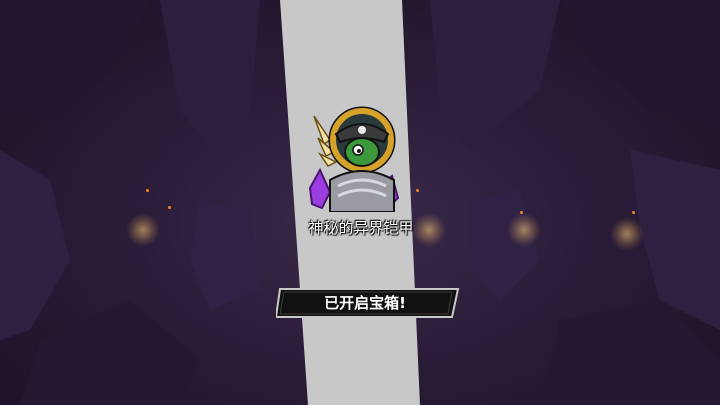  I want to click on chest-opened-label: 已开启宝箱!, so click(365, 303).